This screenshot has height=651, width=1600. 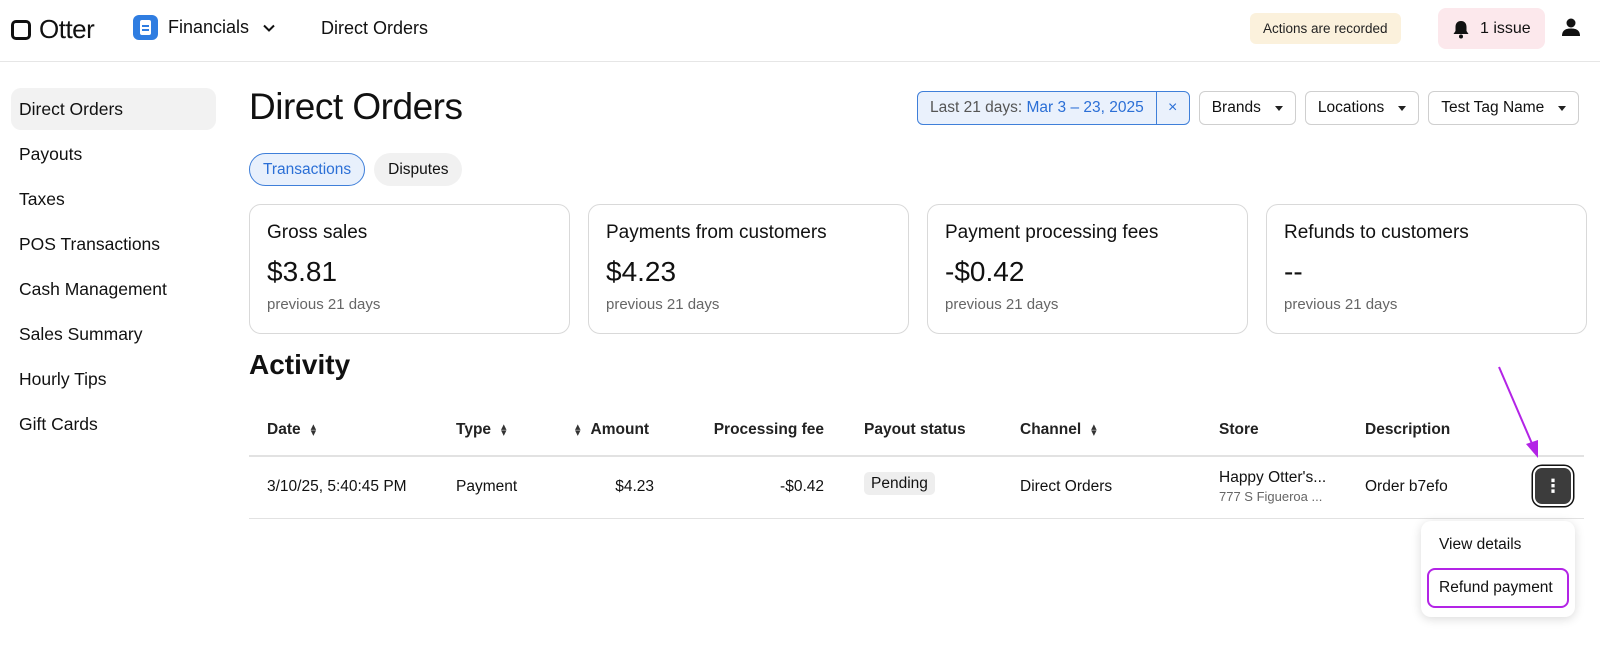 What do you see at coordinates (1498, 588) in the screenshot?
I see `menu-item-refund-payment: Refund payment` at bounding box center [1498, 588].